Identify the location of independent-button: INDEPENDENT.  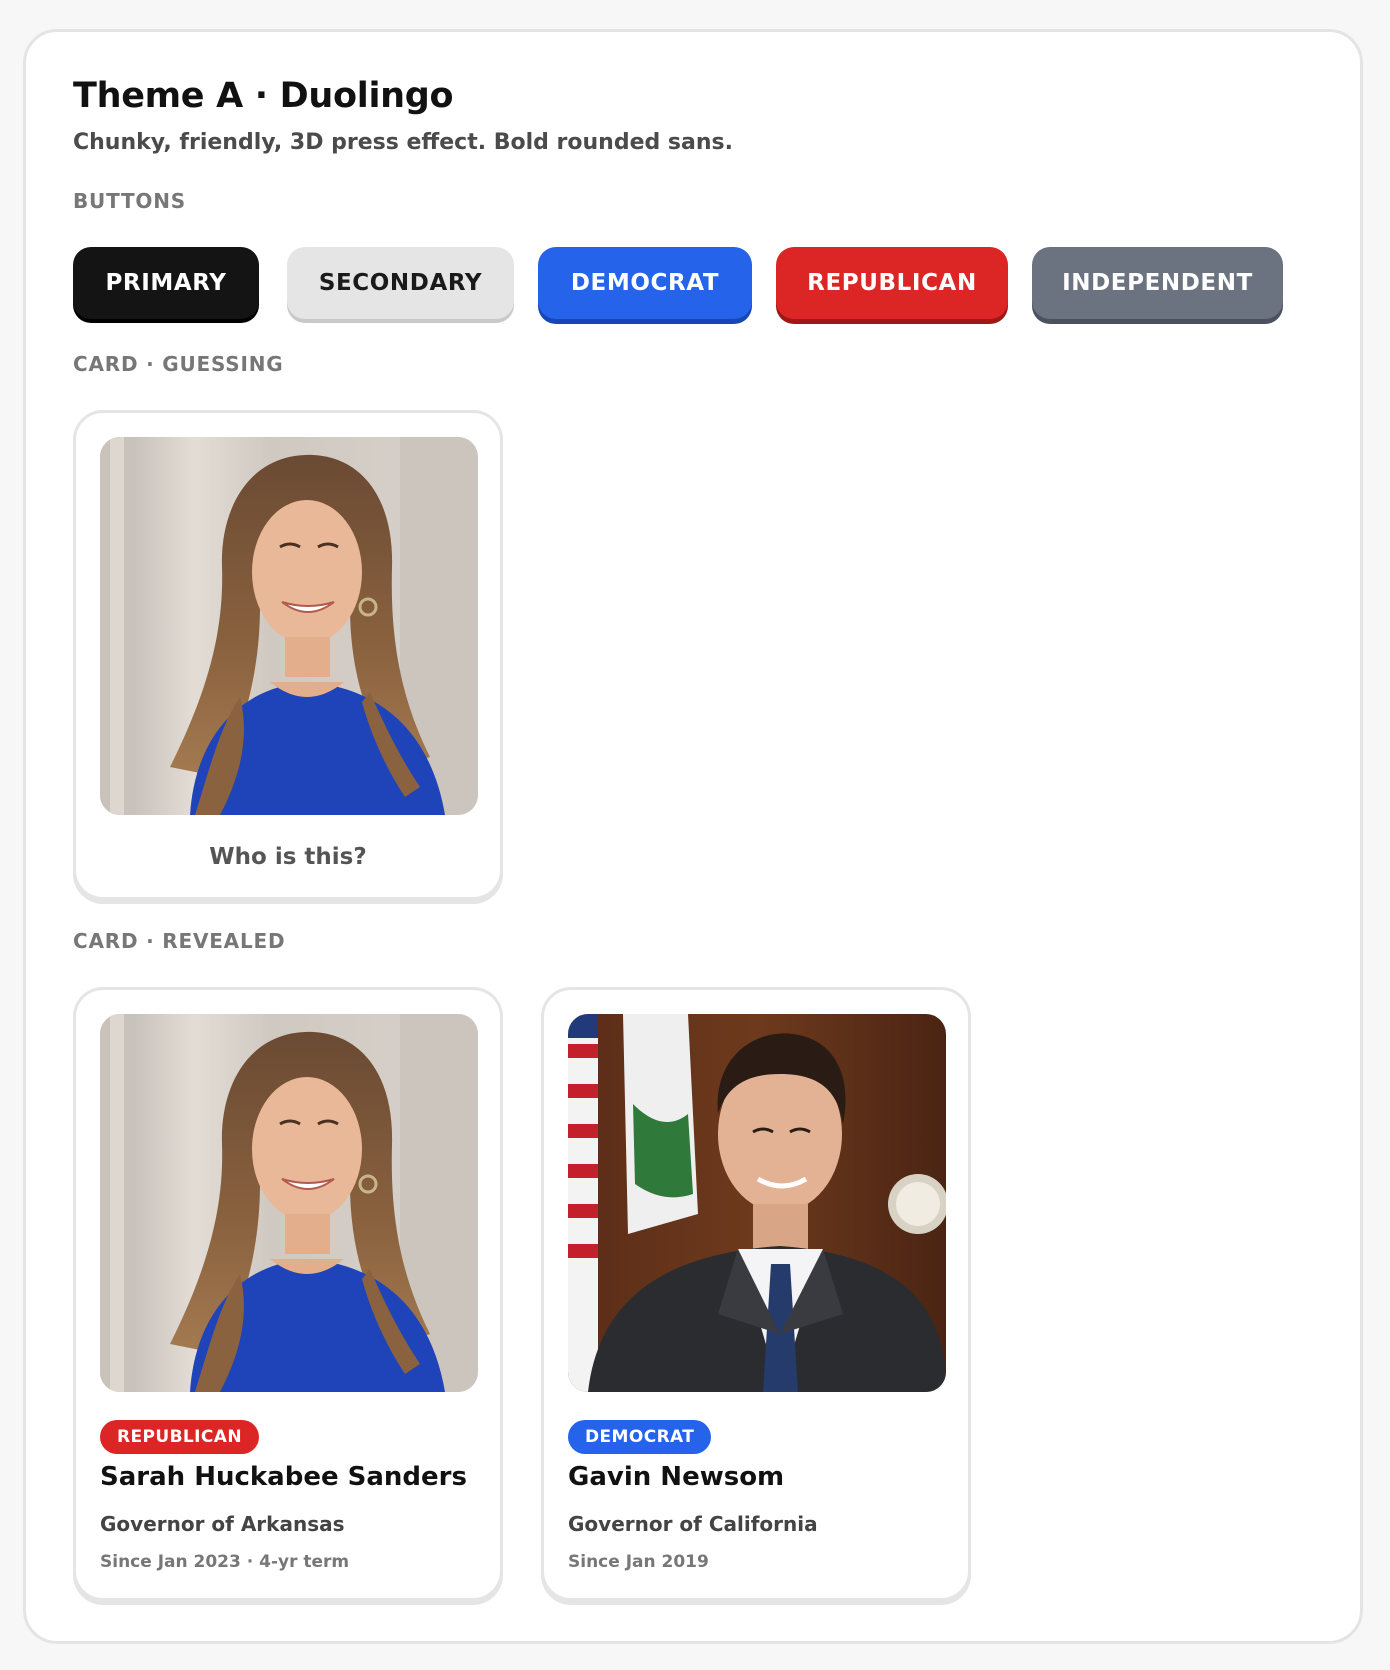
(1157, 283).